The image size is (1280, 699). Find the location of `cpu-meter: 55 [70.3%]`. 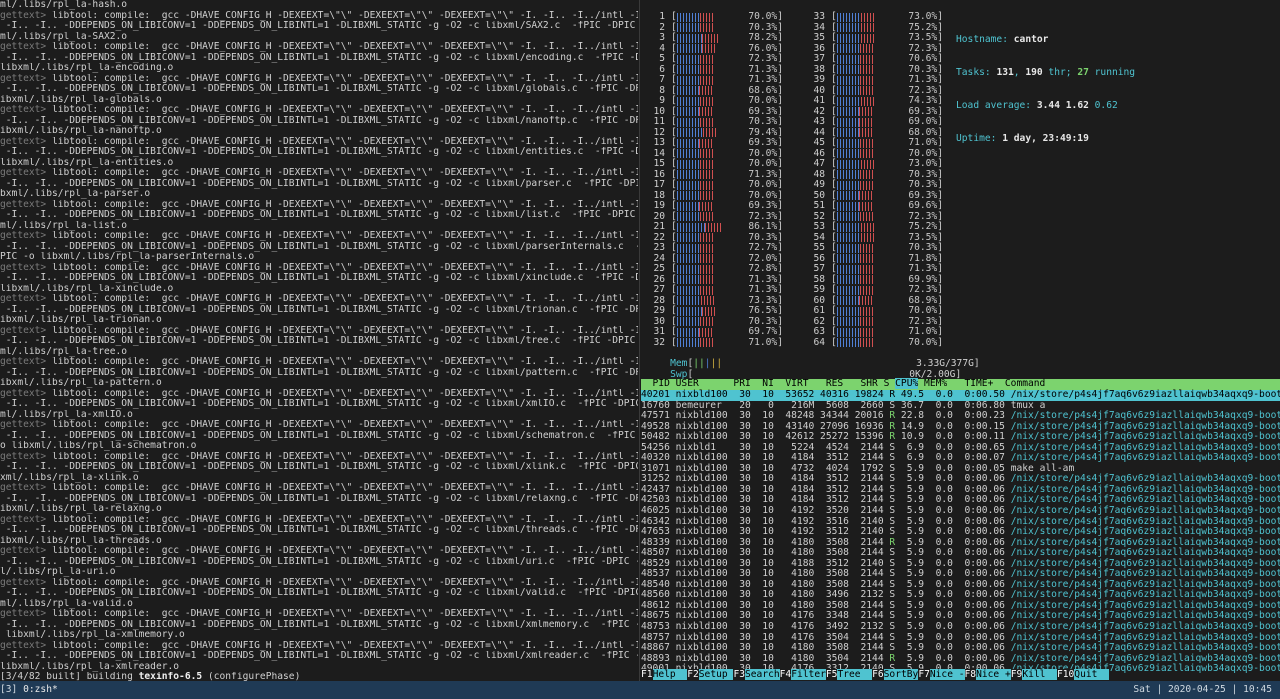

cpu-meter: 55 [70.3%] is located at coordinates (875, 248).